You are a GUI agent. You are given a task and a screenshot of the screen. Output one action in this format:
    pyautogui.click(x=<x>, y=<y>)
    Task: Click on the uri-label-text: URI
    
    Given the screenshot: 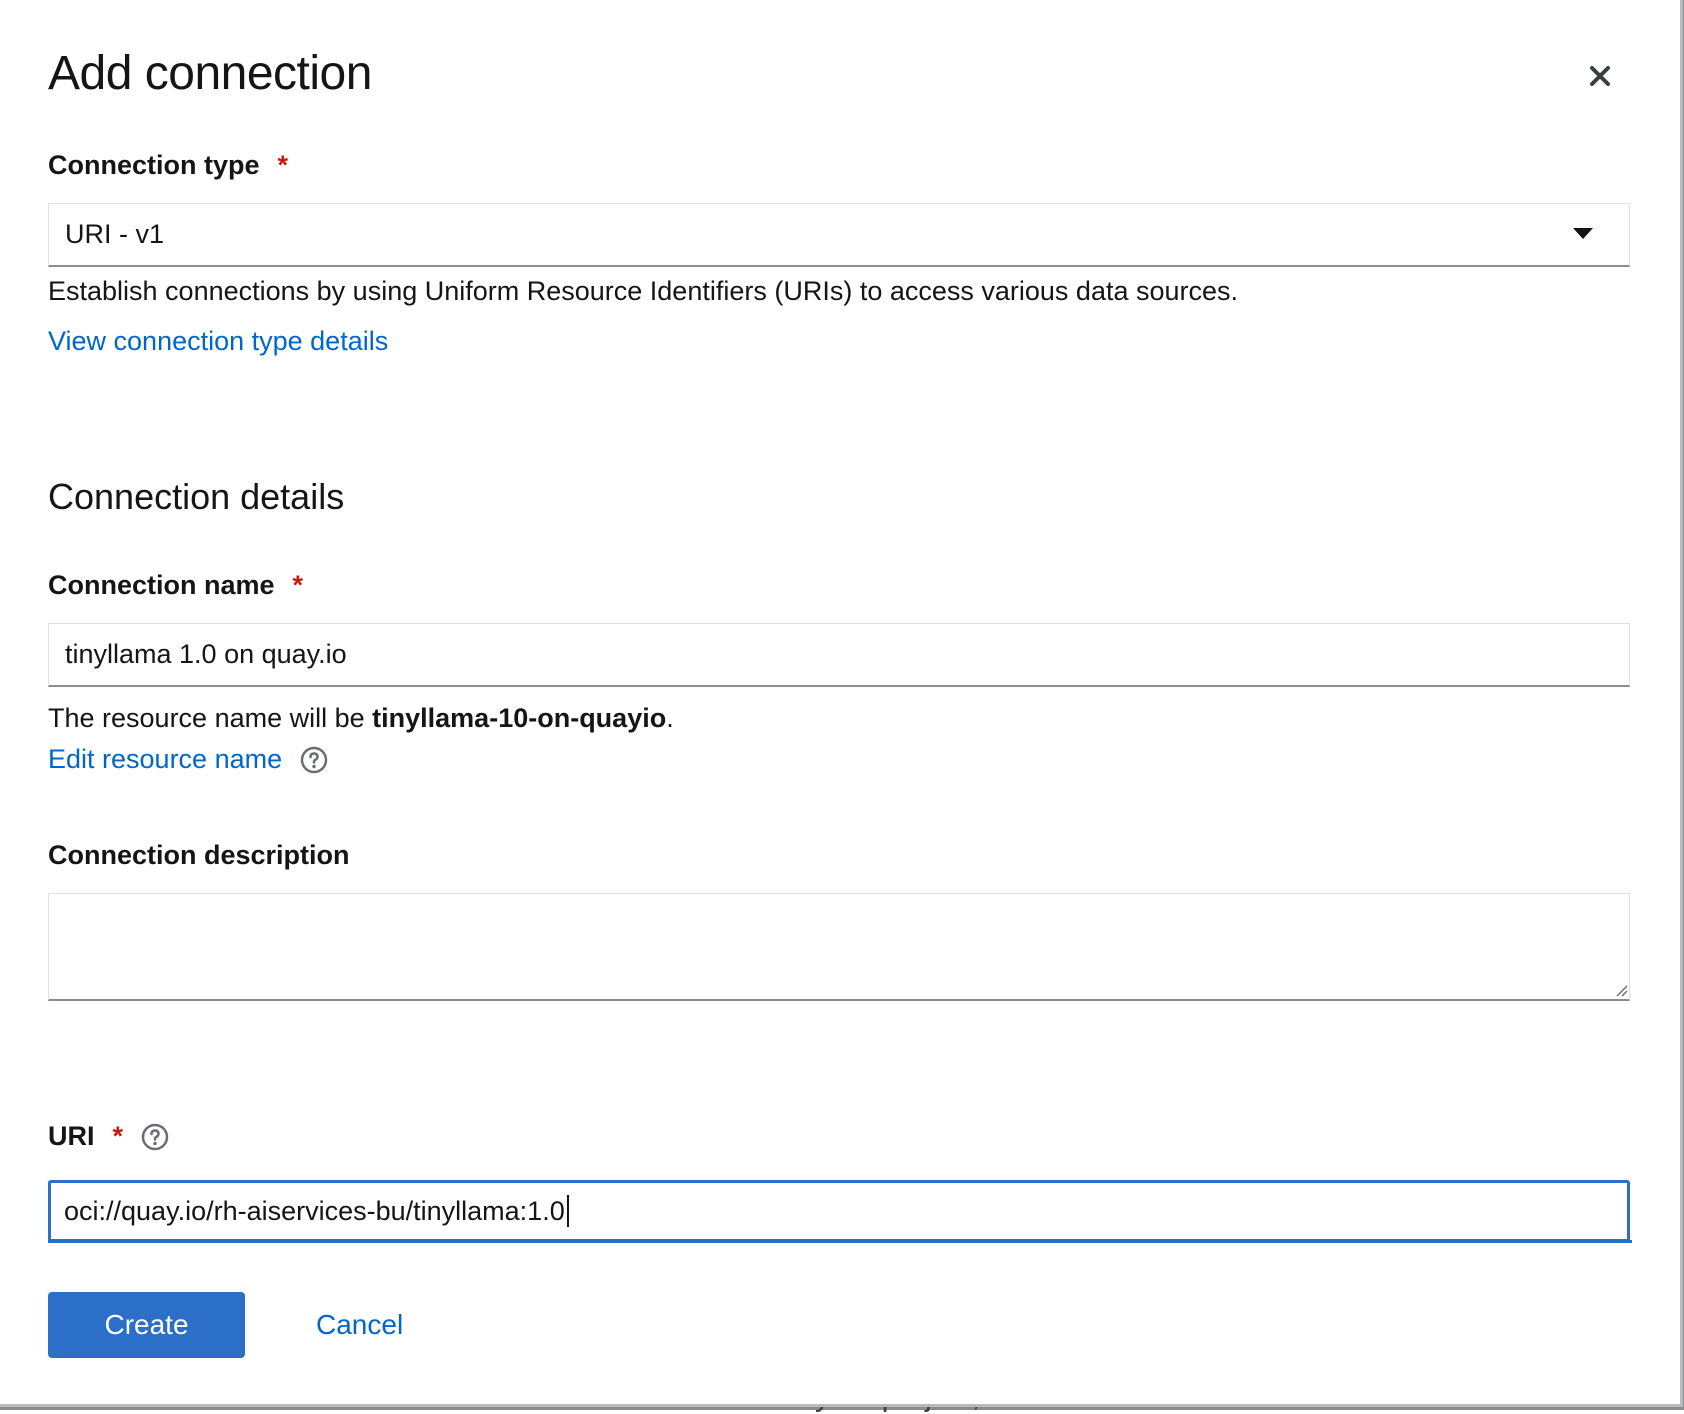 What is the action you would take?
    pyautogui.click(x=71, y=1136)
    